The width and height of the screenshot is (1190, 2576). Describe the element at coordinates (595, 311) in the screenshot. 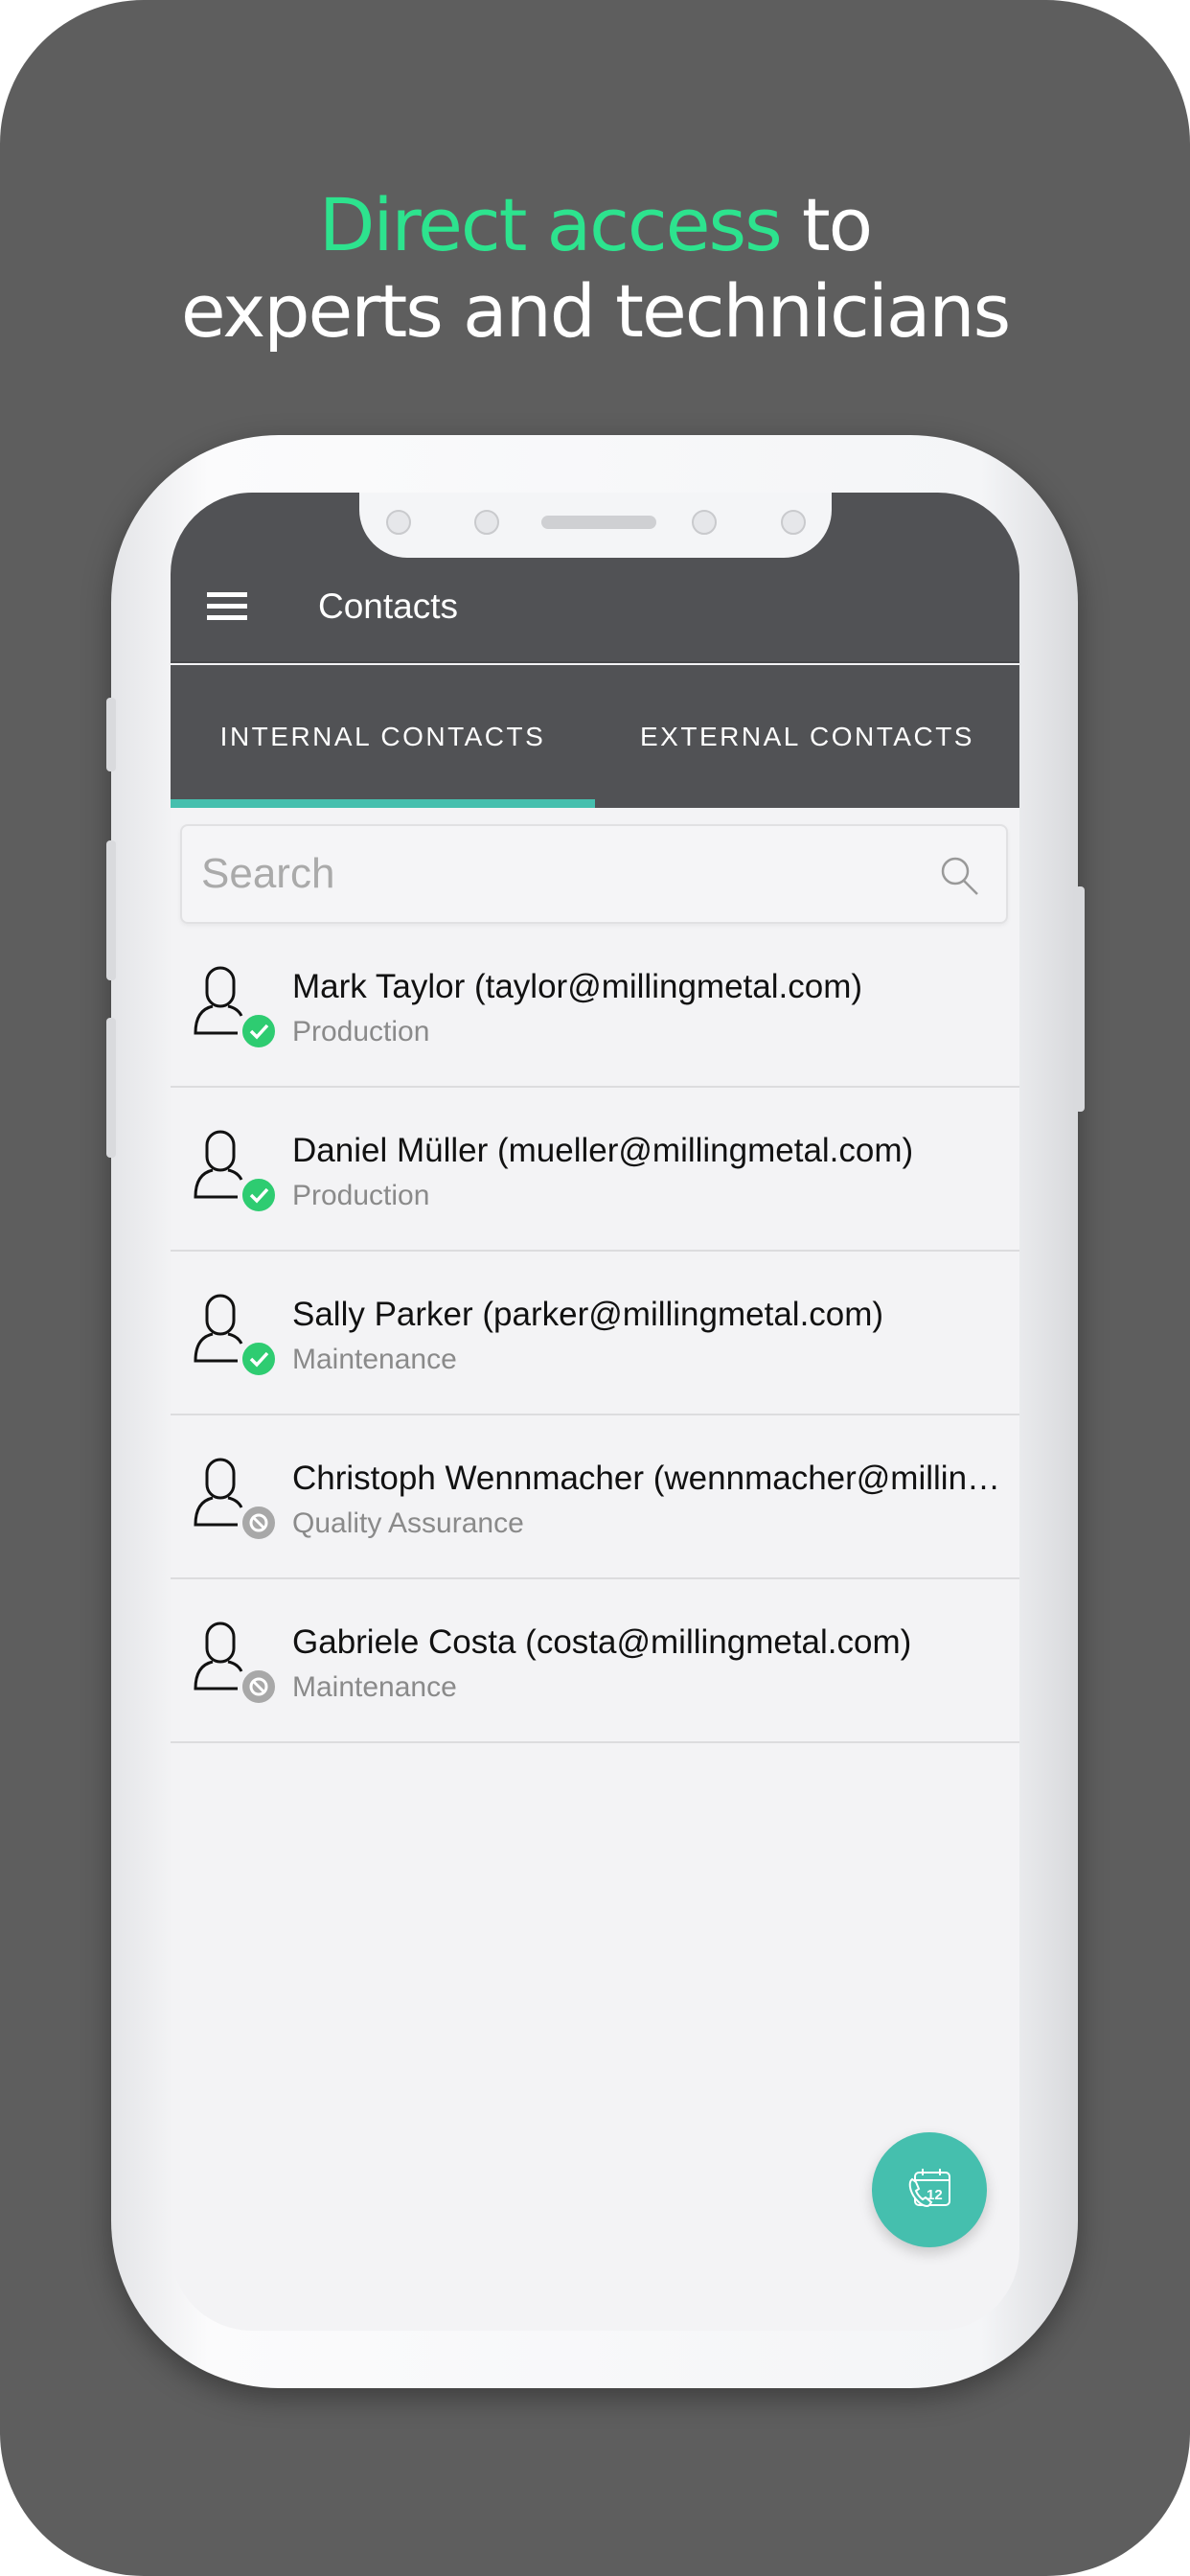

I see `headline-line2: experts and technicians` at that location.